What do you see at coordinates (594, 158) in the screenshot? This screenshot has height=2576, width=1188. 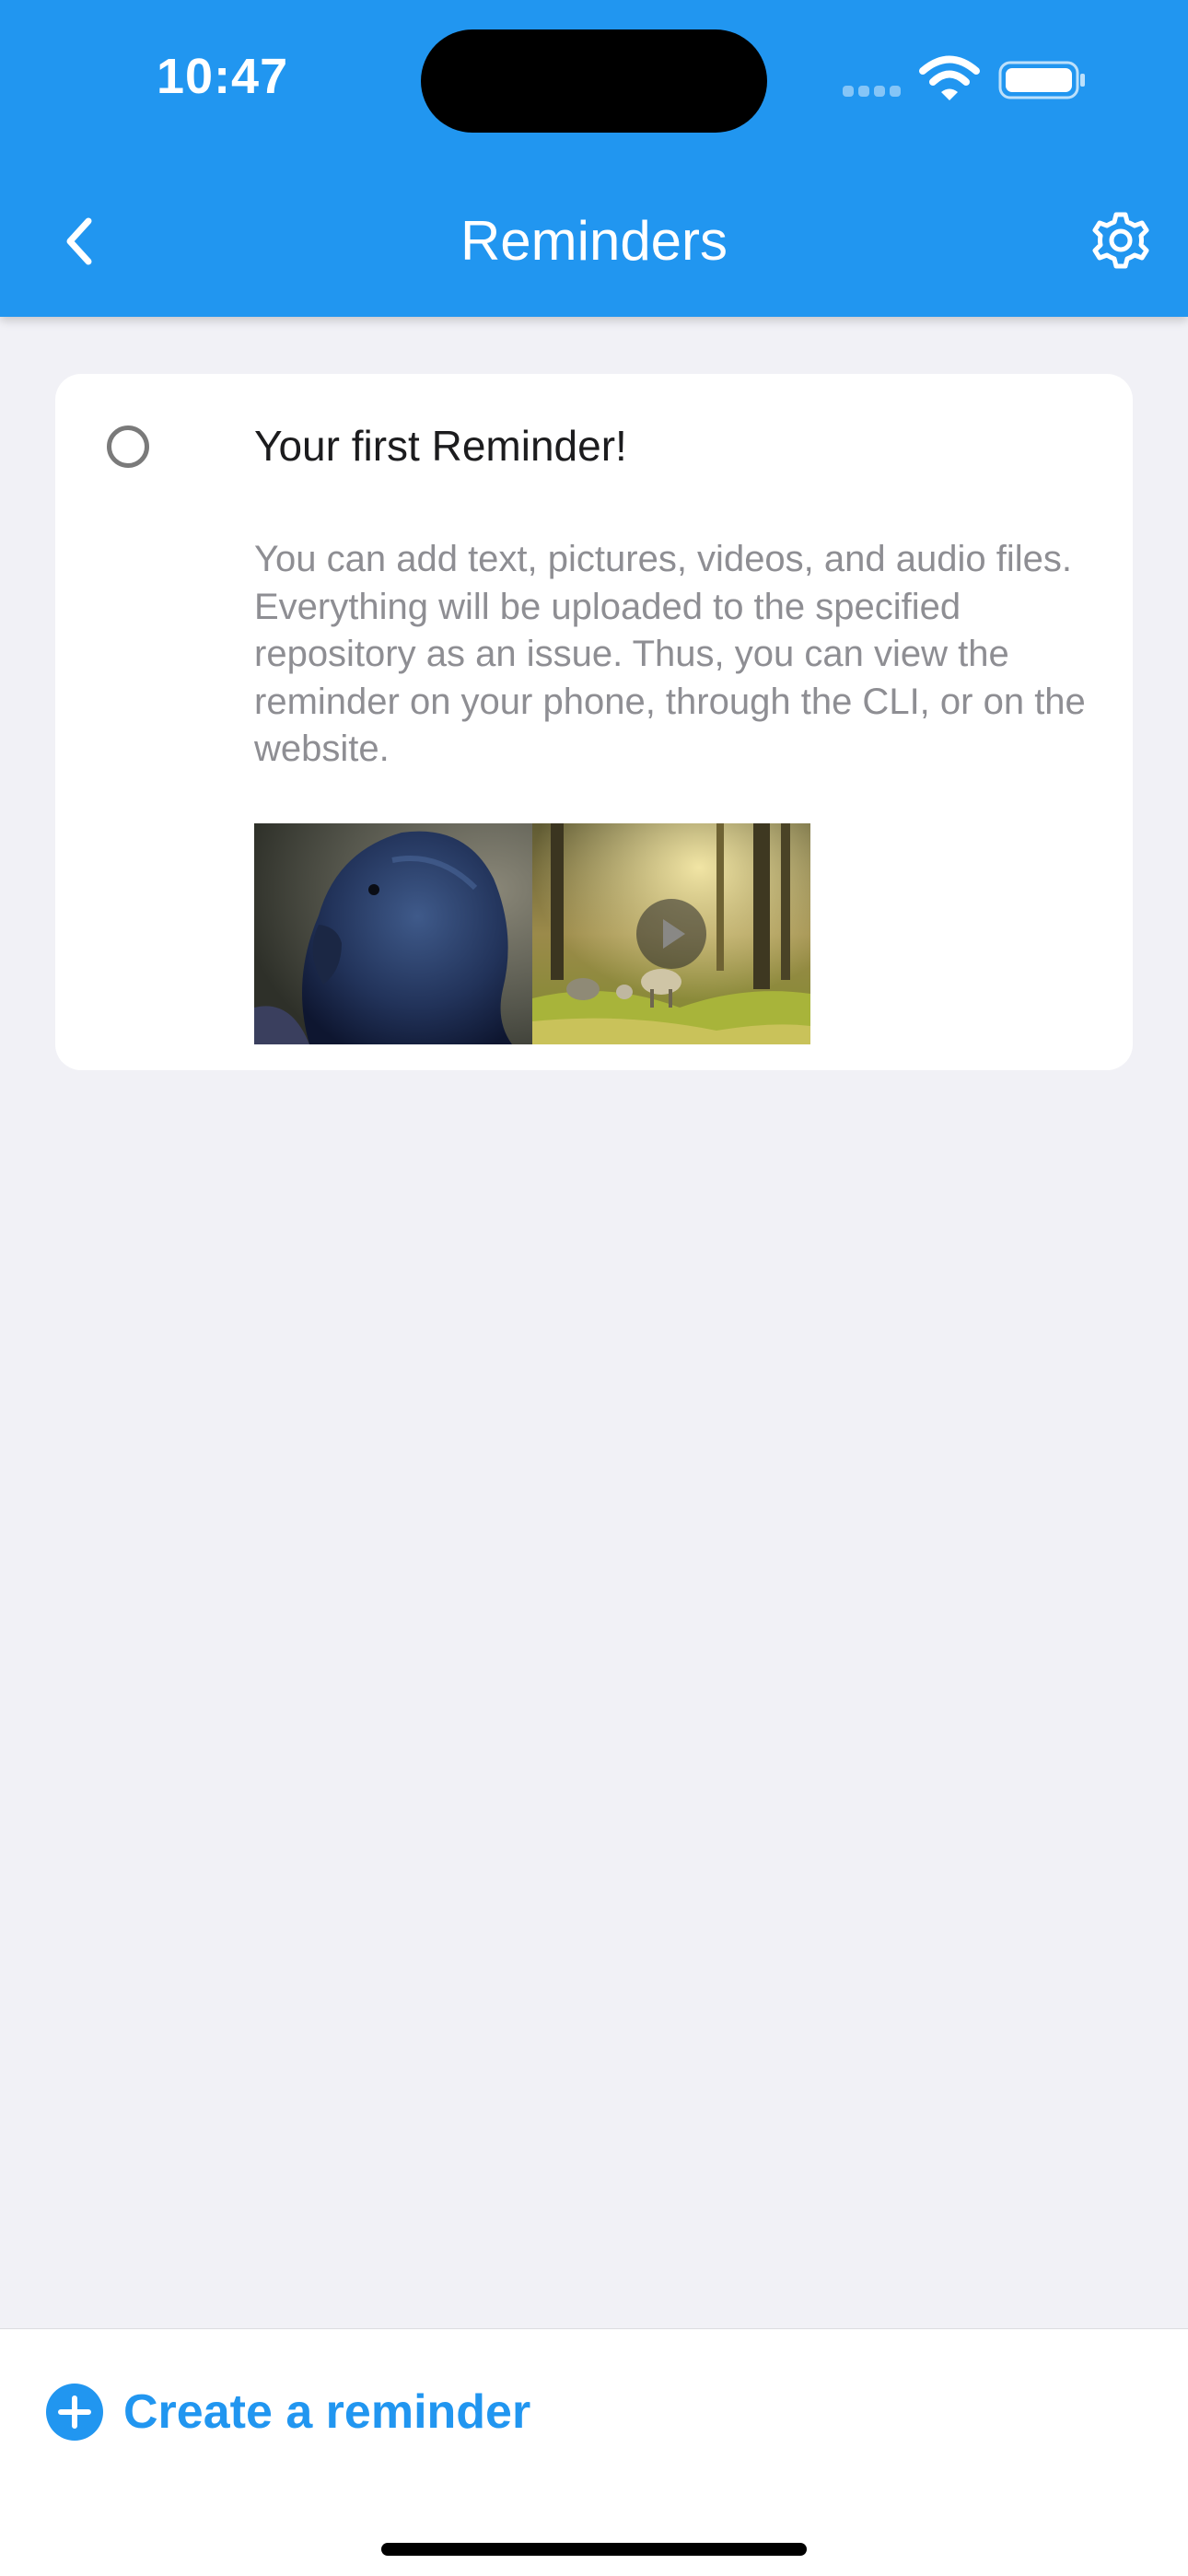 I see `app-header: 10:47 Reminders` at bounding box center [594, 158].